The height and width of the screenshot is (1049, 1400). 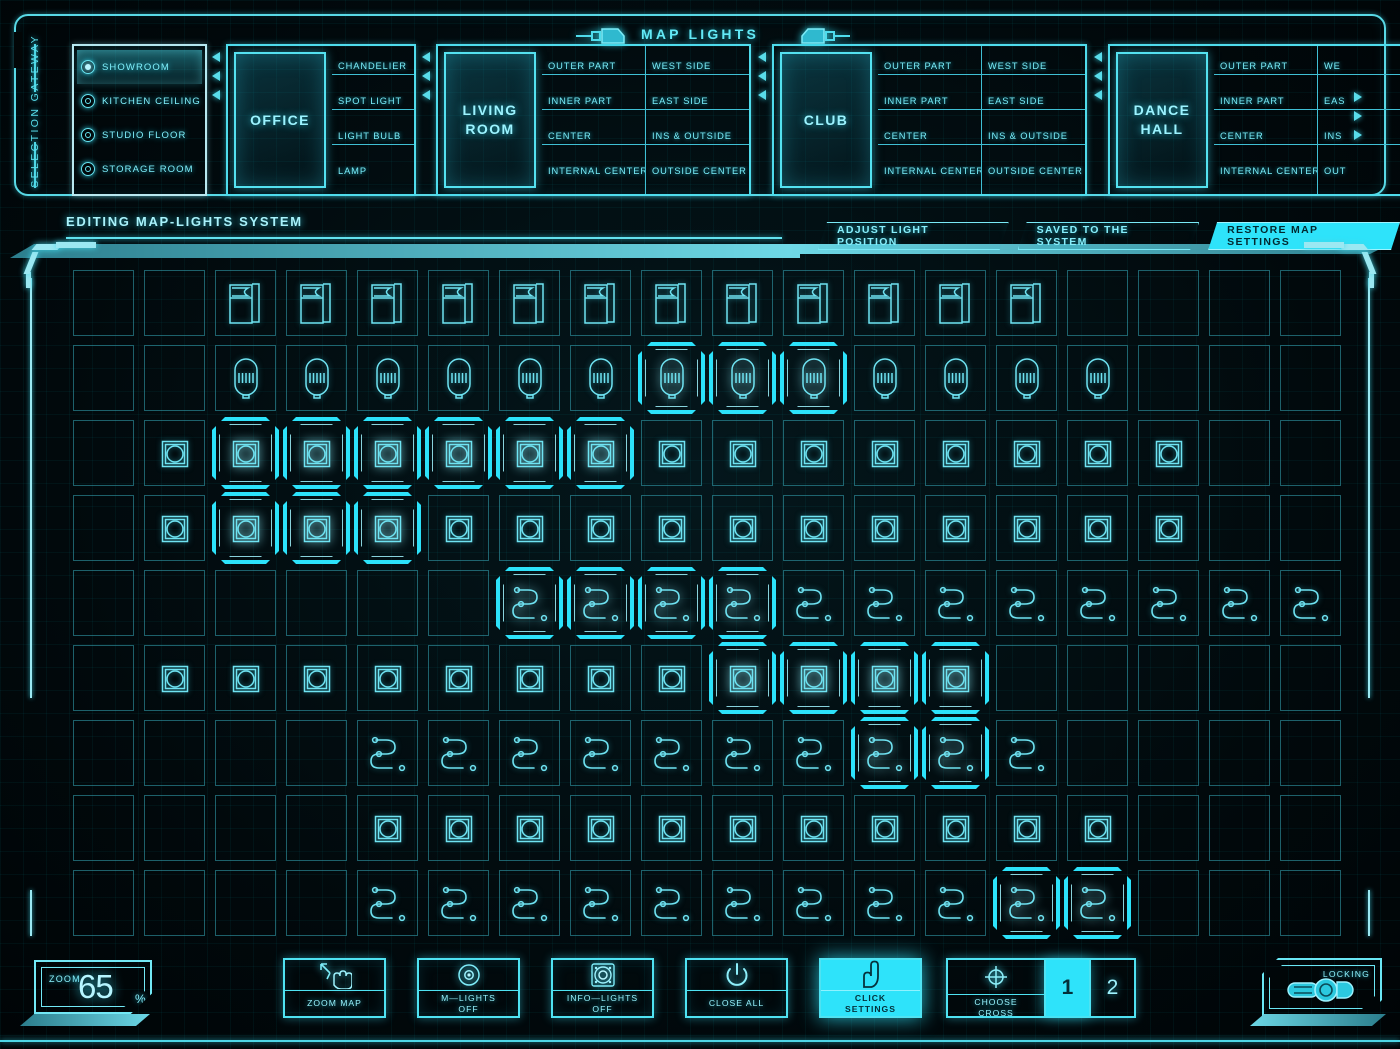 I want to click on room-option: WE, so click(x=1359, y=68).